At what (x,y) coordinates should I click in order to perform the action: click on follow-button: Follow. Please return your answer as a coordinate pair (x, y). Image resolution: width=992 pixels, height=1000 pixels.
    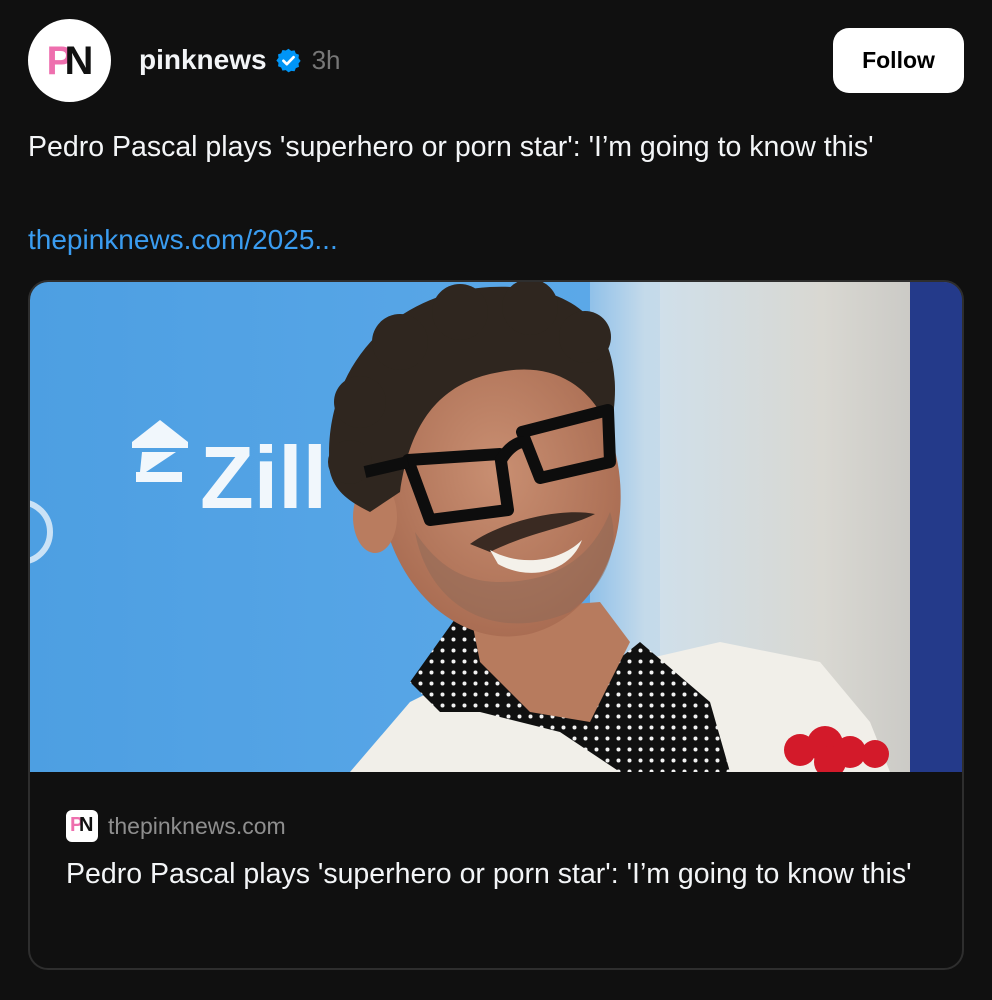
    Looking at the image, I should click on (898, 60).